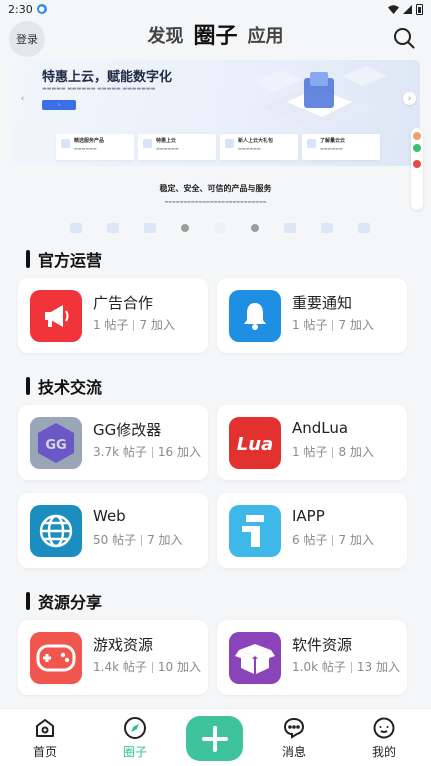 This screenshot has height=766, width=431. I want to click on circle-card-web: Web 50 帖子 7 加入, so click(113, 530).